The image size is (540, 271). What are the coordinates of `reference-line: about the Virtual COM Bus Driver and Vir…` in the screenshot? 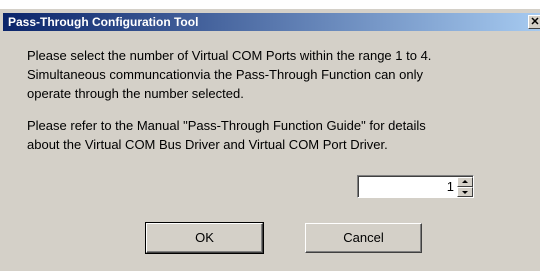 It's located at (207, 144).